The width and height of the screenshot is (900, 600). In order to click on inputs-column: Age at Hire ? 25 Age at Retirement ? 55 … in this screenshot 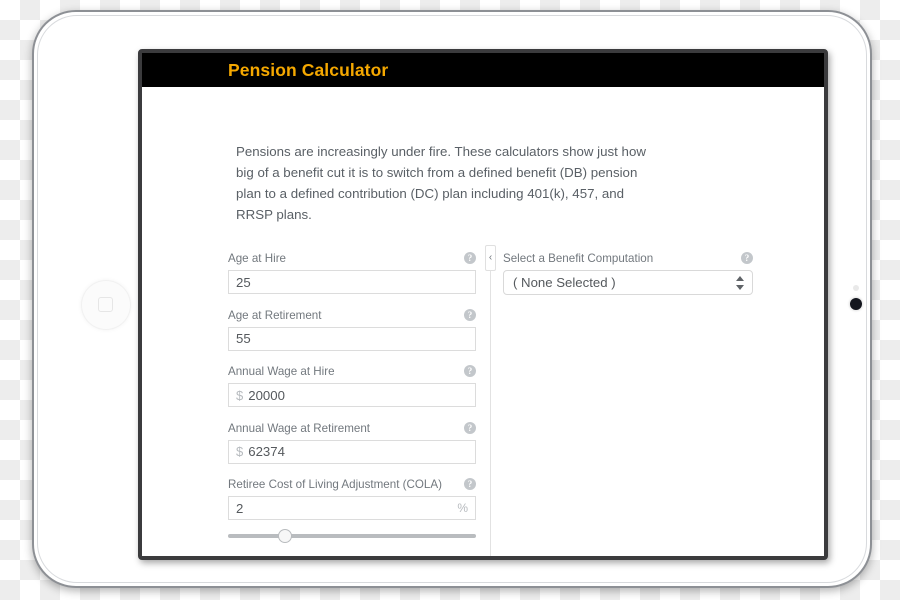, I will do `click(352, 404)`.